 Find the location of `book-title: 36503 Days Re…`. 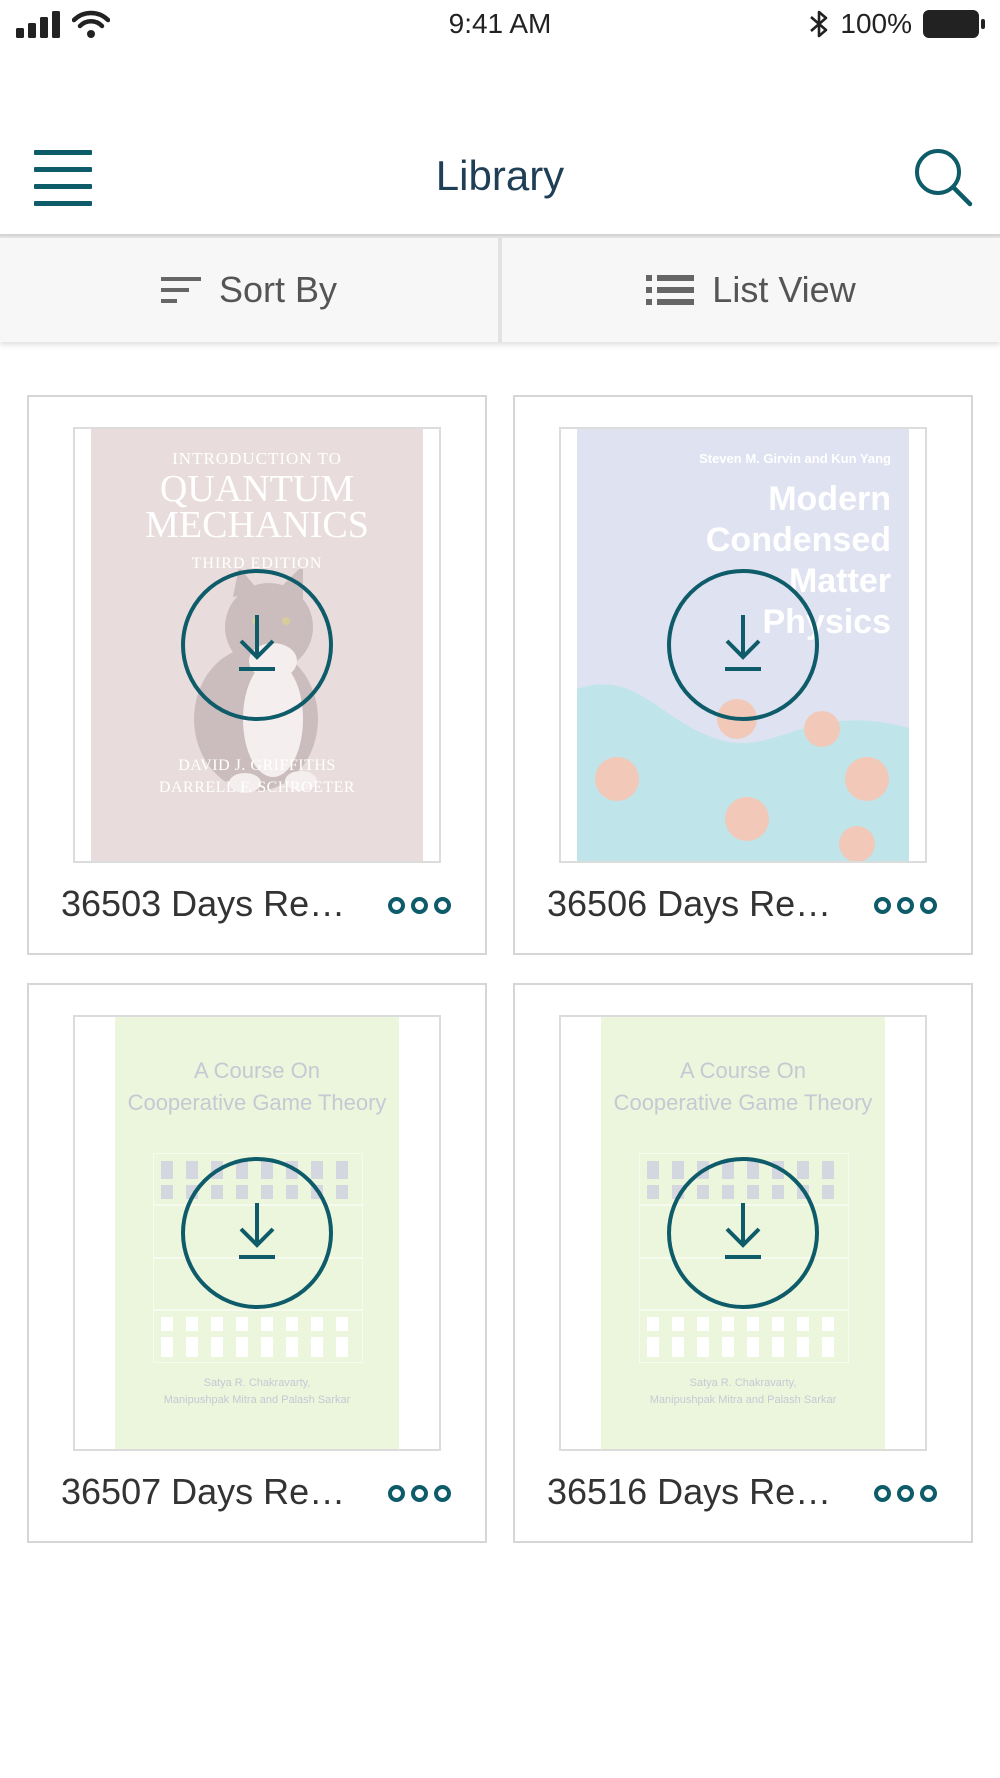

book-title: 36503 Days Re… is located at coordinates (203, 903).